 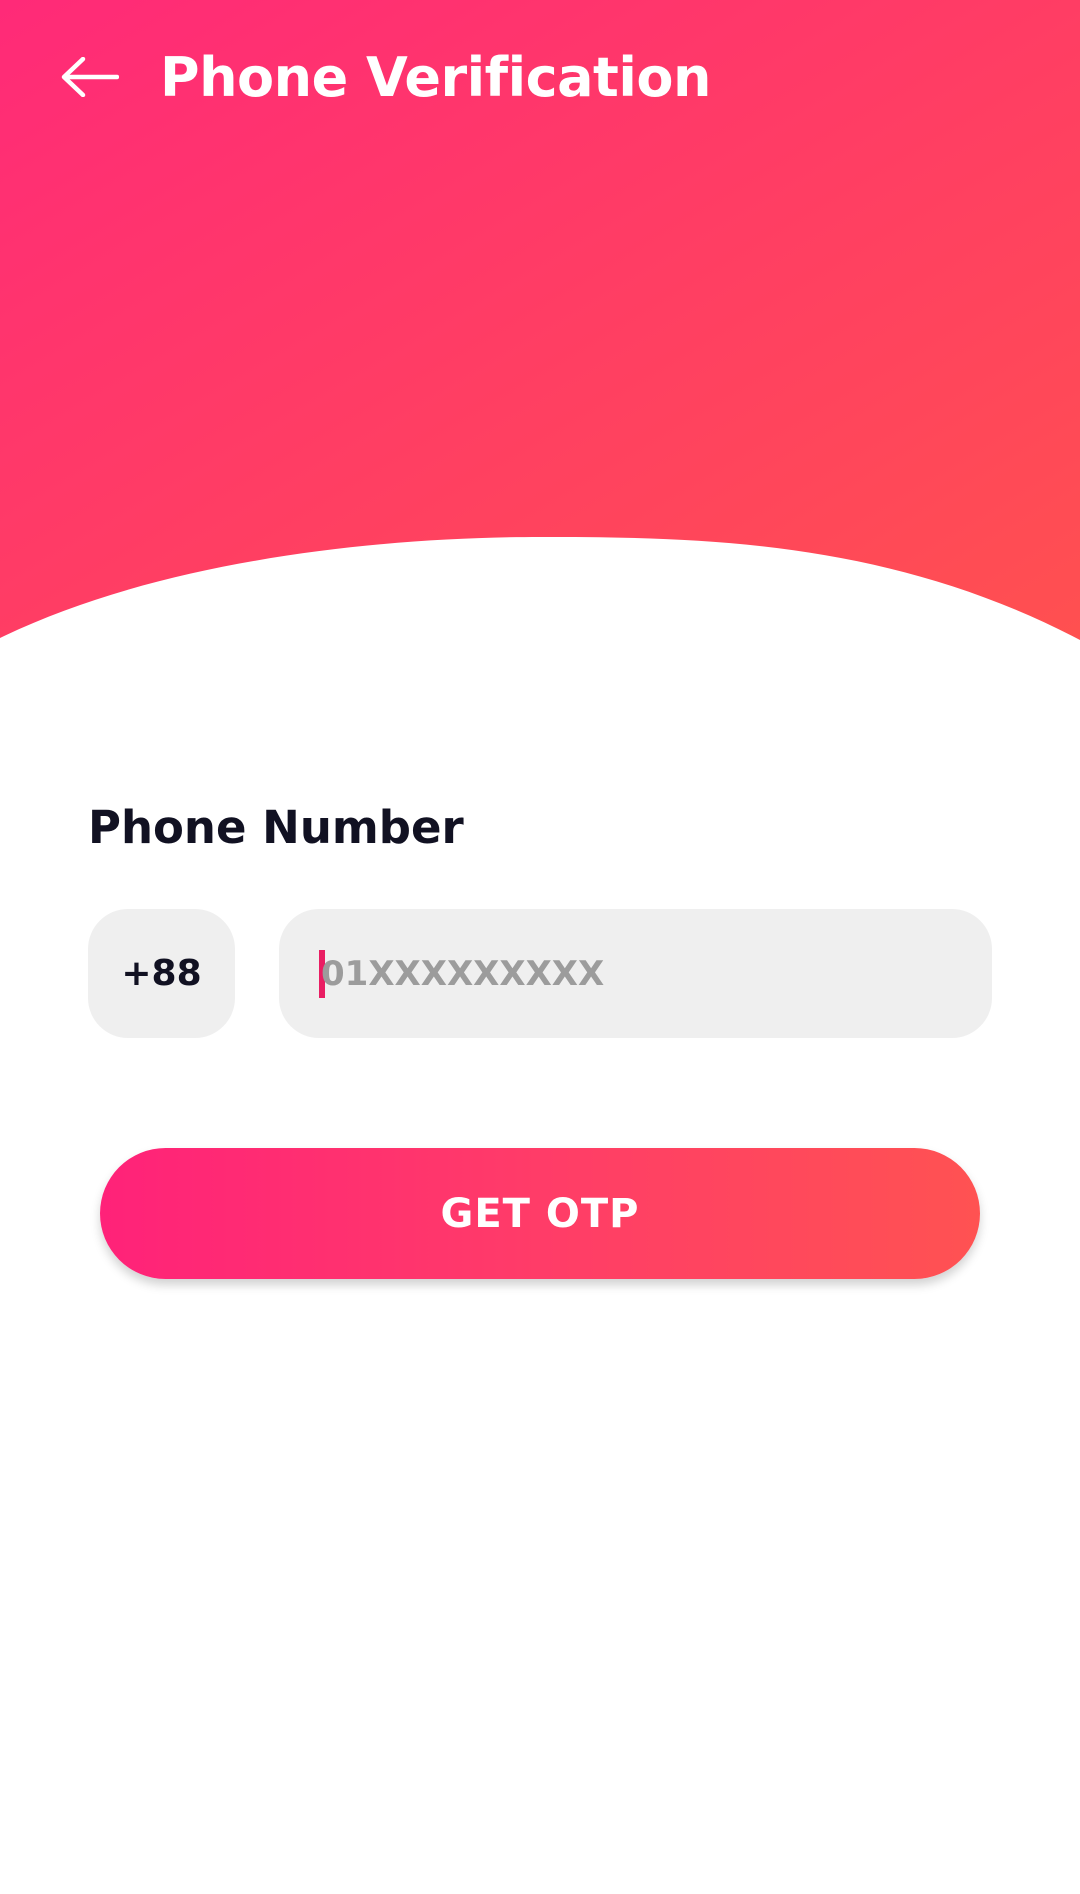 What do you see at coordinates (276, 827) in the screenshot?
I see `phone-number-label: Phone Number` at bounding box center [276, 827].